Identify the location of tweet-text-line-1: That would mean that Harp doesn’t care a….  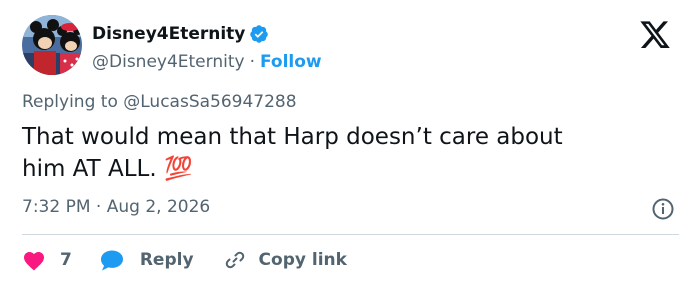
(292, 137).